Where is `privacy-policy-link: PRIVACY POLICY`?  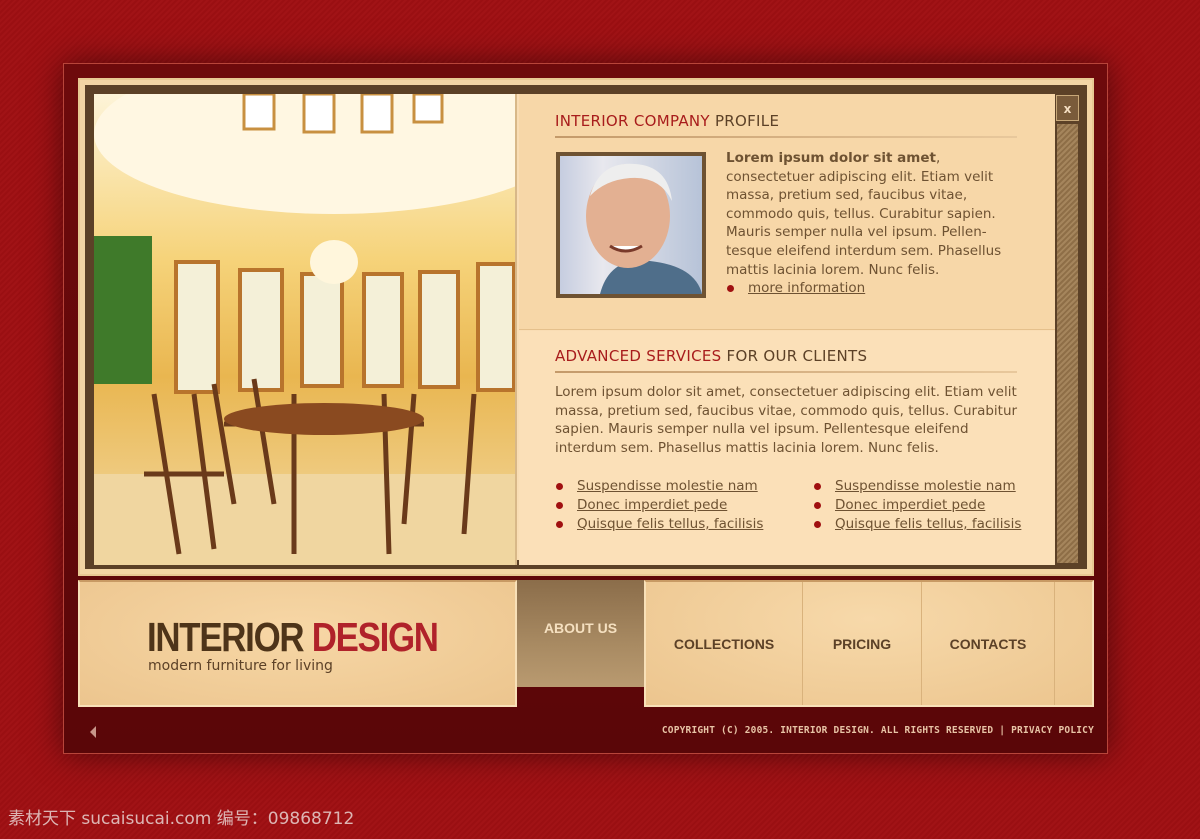
privacy-policy-link: PRIVACY POLICY is located at coordinates (1052, 730).